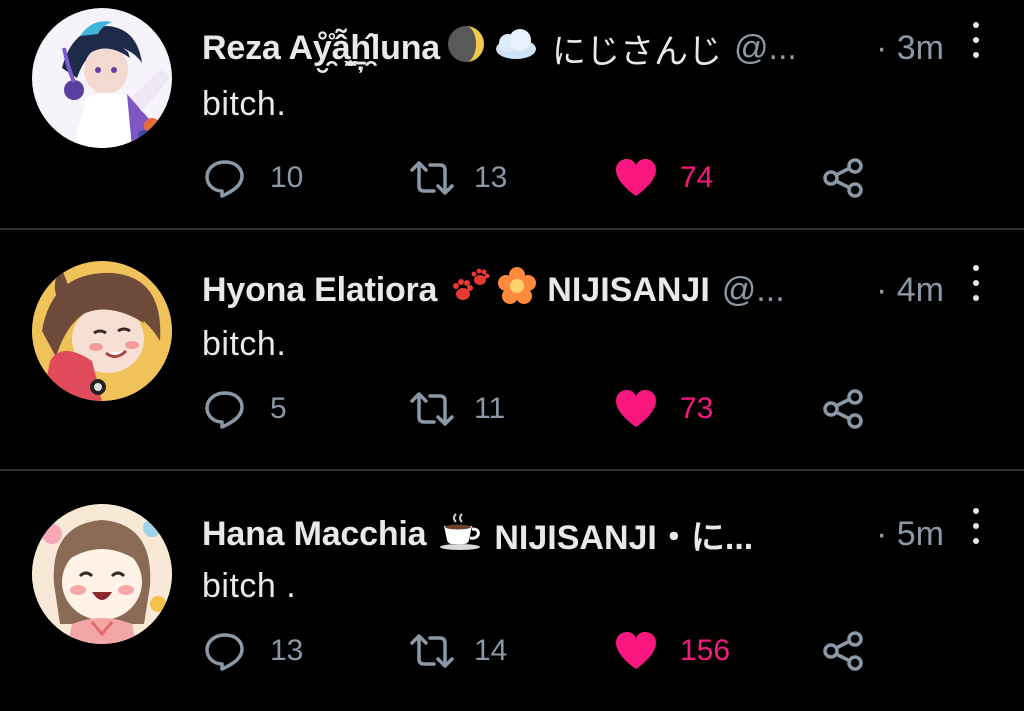  I want to click on retweet-button: 14, so click(457, 651).